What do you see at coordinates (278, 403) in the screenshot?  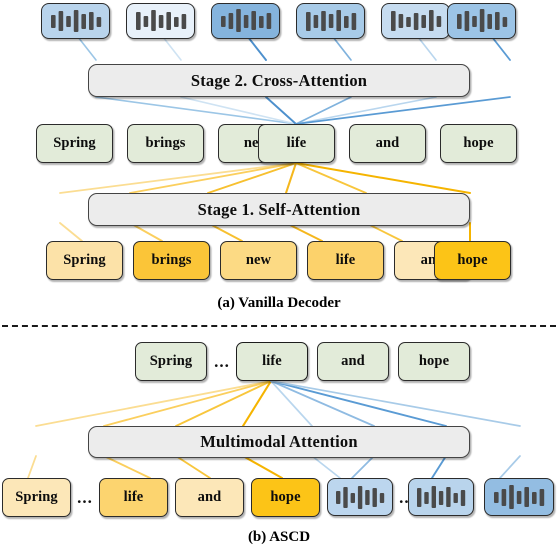 I see `panel-b-life-to-attention` at bounding box center [278, 403].